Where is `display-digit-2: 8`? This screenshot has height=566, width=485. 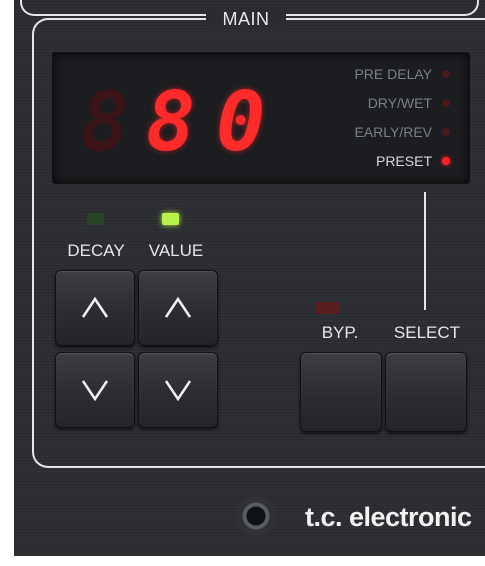 display-digit-2: 8 is located at coordinates (171, 122).